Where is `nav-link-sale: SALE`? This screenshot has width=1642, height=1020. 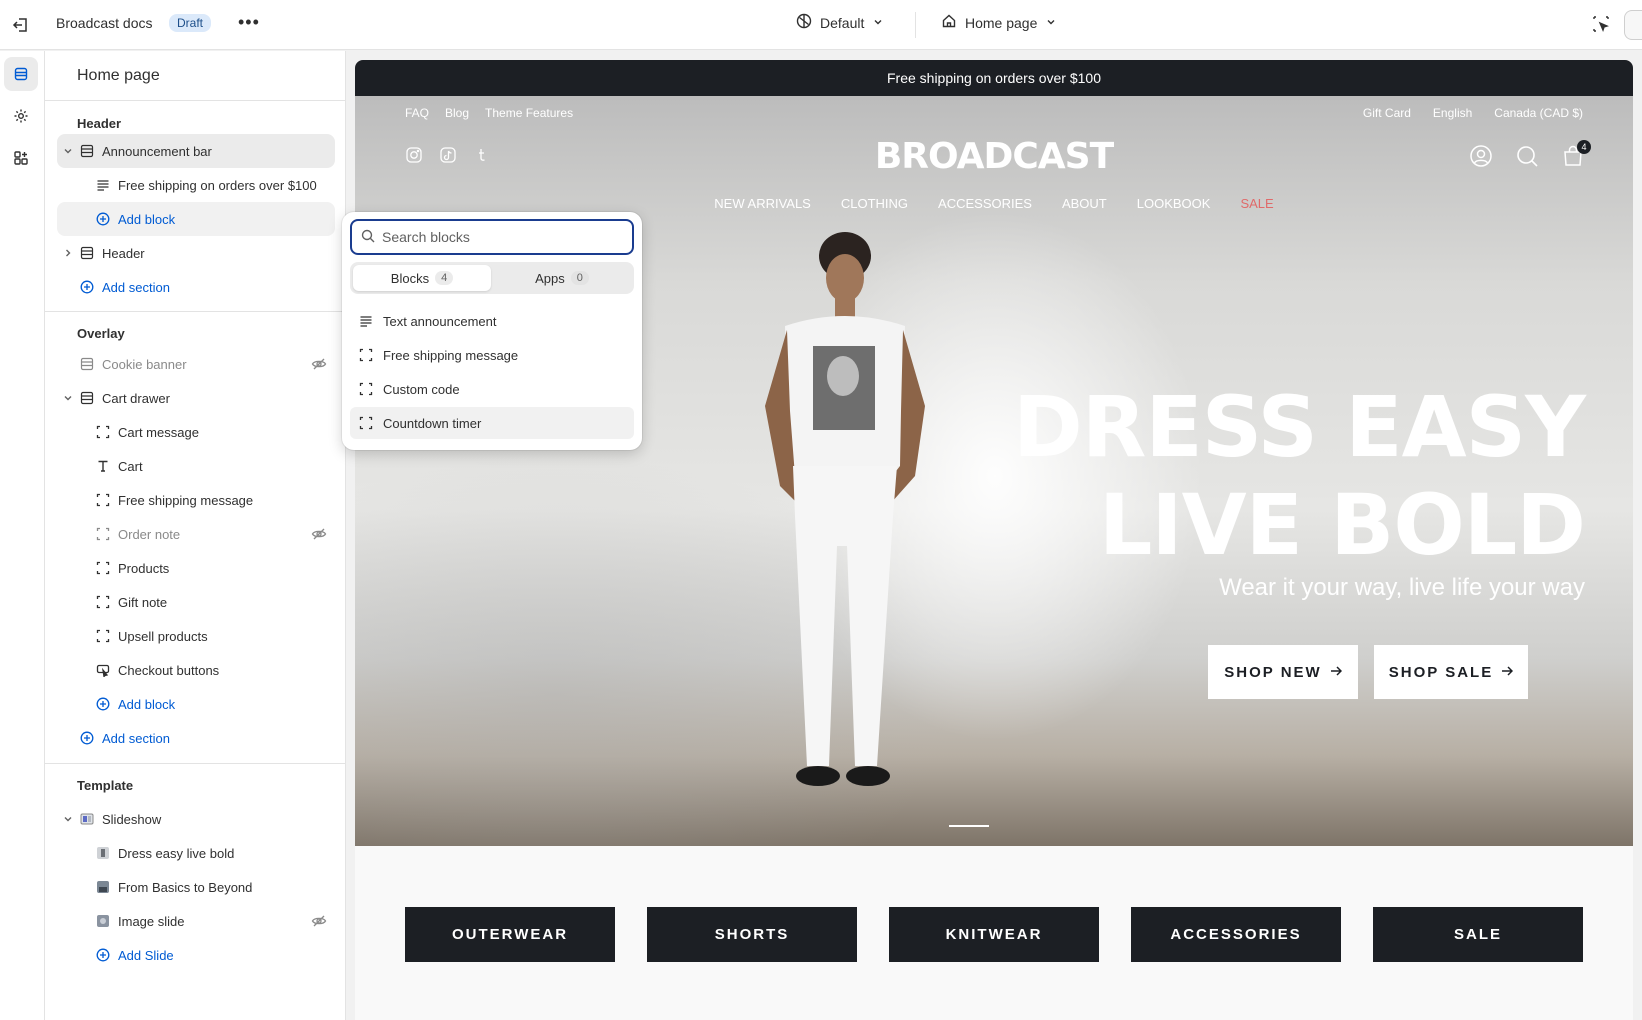
nav-link-sale: SALE is located at coordinates (1256, 203).